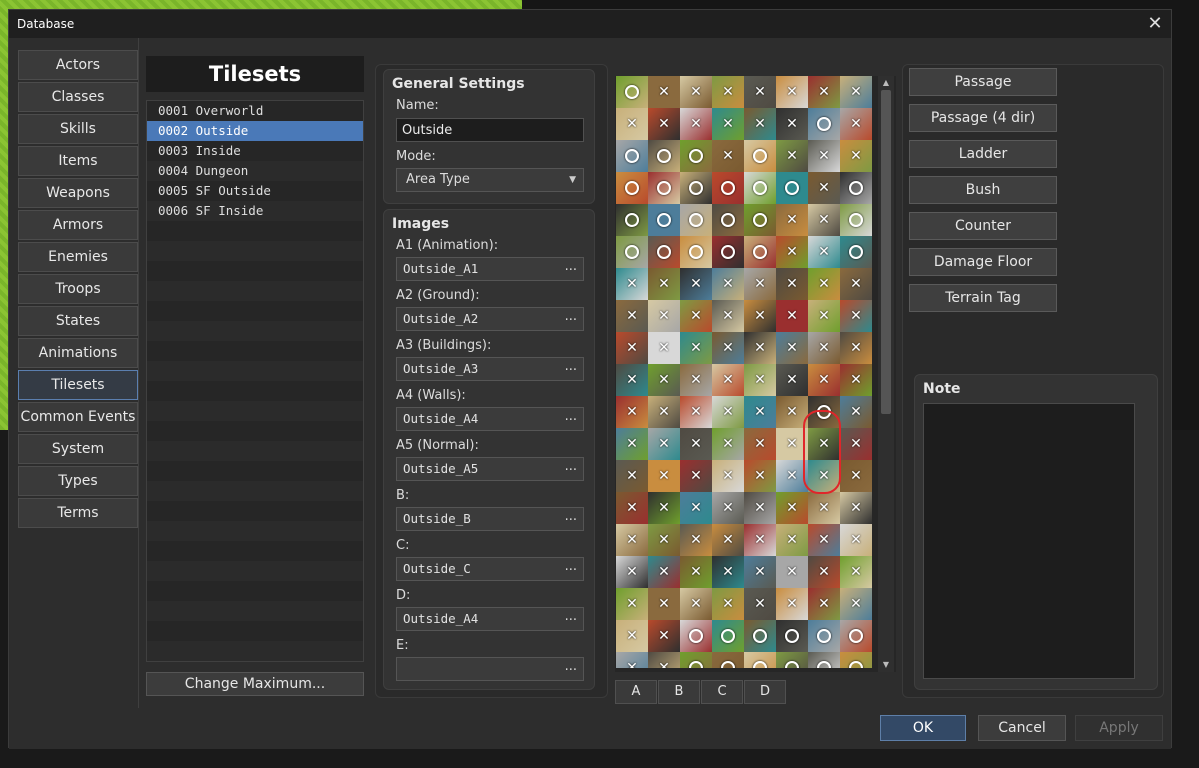 This screenshot has width=1199, height=768. What do you see at coordinates (78, 225) in the screenshot?
I see `category-armors: Armors` at bounding box center [78, 225].